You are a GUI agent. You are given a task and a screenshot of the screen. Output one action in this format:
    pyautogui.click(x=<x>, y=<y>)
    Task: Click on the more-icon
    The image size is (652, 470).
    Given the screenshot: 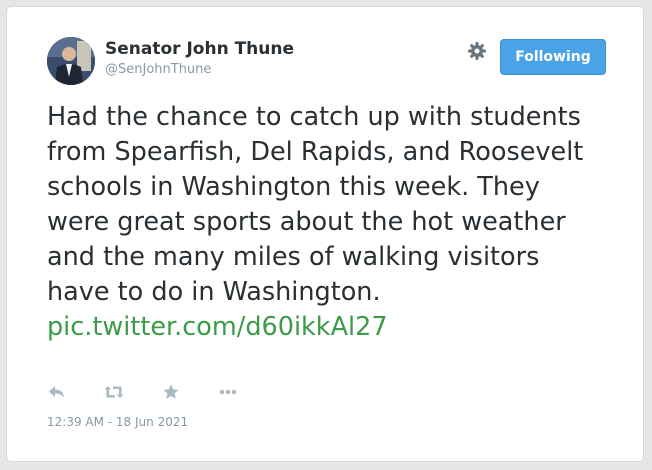 What is the action you would take?
    pyautogui.click(x=228, y=392)
    